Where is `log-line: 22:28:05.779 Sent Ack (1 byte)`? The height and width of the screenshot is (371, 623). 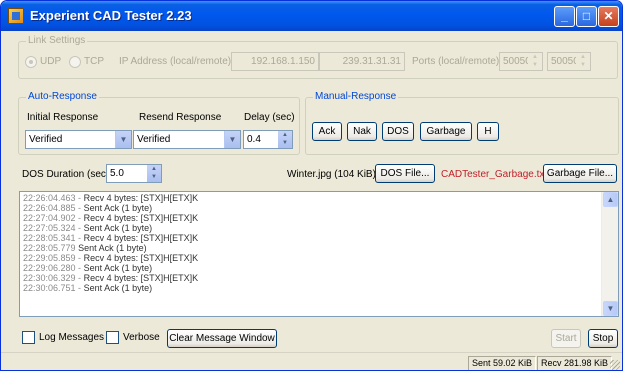 log-line: 22:28:05.779 Sent Ack (1 byte) is located at coordinates (85, 248).